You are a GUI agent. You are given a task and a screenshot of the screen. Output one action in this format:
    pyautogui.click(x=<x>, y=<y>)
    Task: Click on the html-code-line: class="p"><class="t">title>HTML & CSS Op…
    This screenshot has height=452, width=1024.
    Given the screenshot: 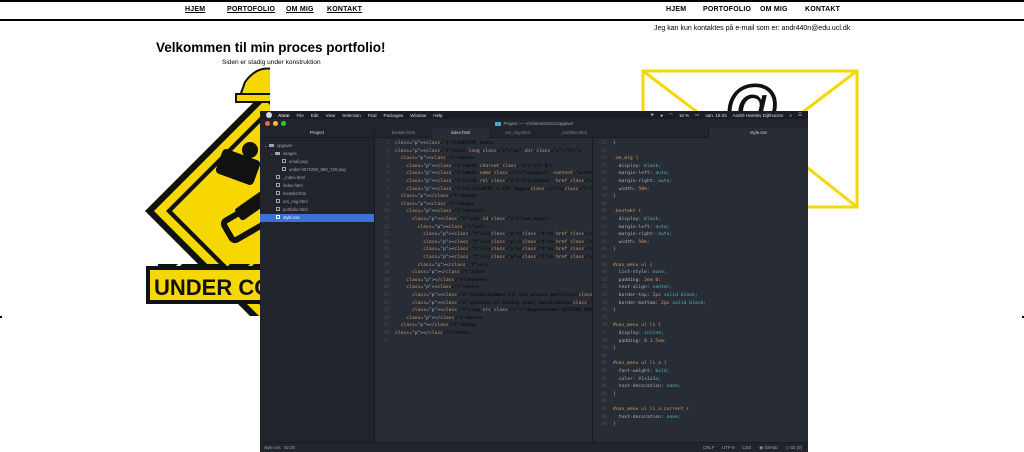 What is the action you would take?
    pyautogui.click(x=493, y=190)
    